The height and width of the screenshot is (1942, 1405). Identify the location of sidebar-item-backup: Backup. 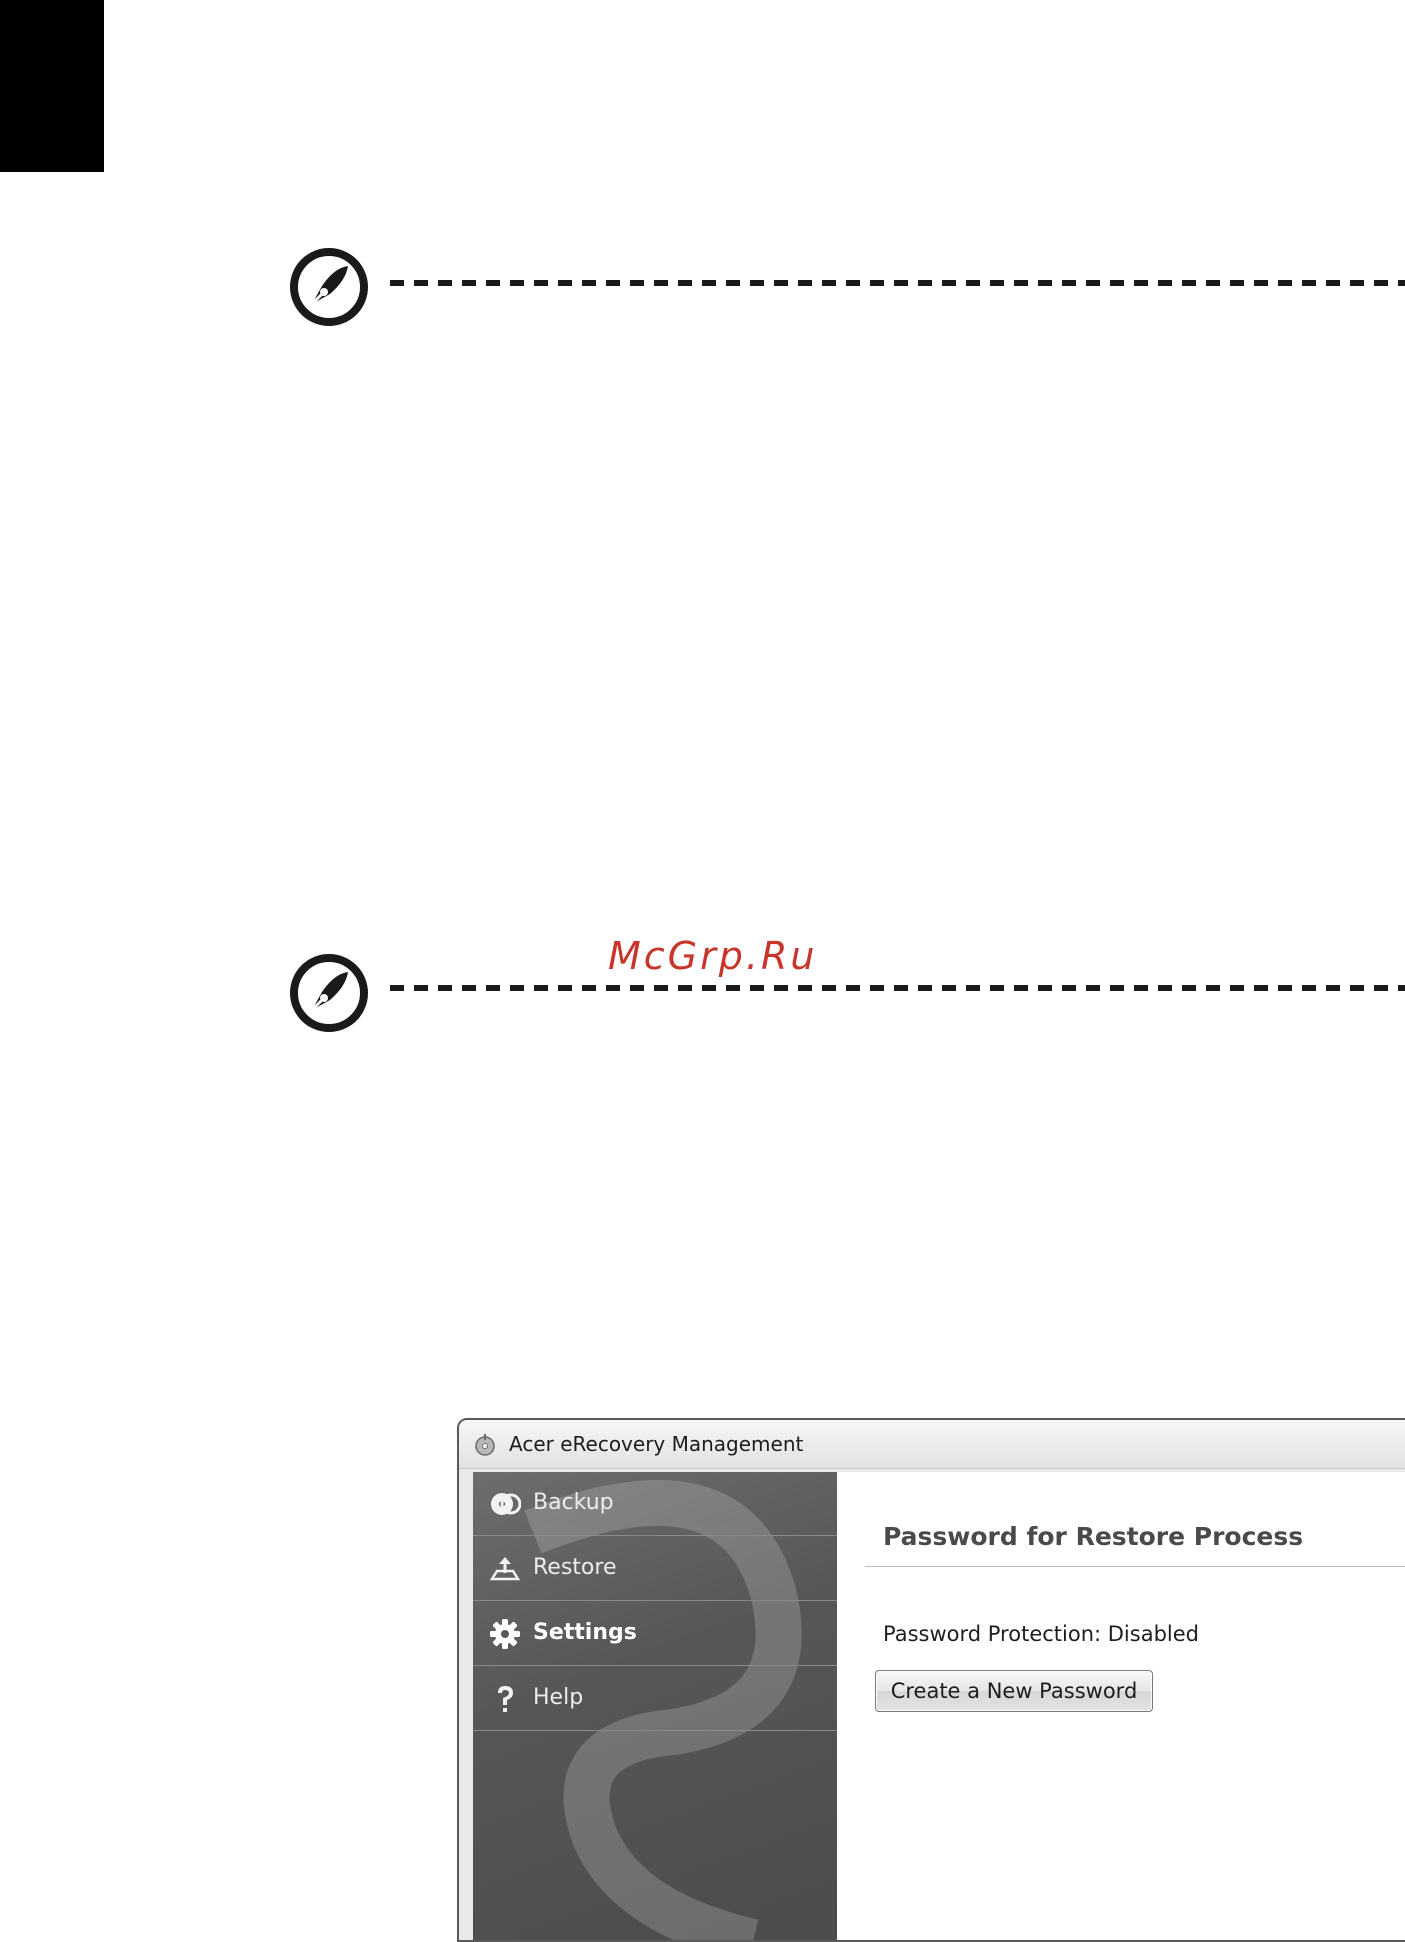
(655, 1504).